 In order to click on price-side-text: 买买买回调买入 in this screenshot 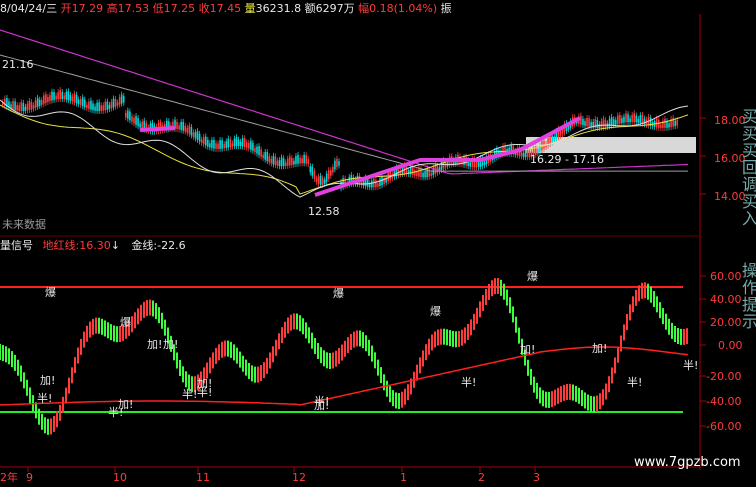, I will do `click(747, 167)`.